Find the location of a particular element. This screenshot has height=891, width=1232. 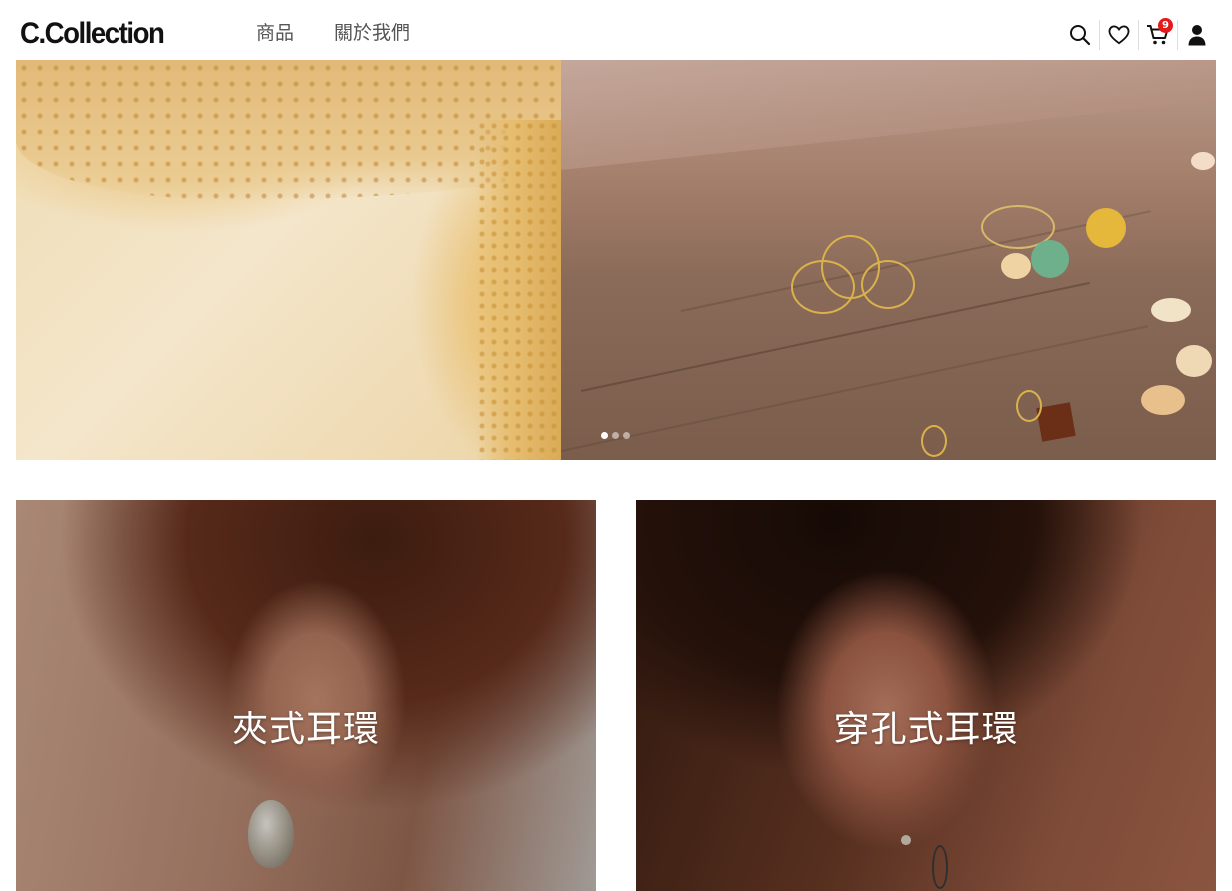

category-title: 穿孔式耳環 is located at coordinates (926, 729).